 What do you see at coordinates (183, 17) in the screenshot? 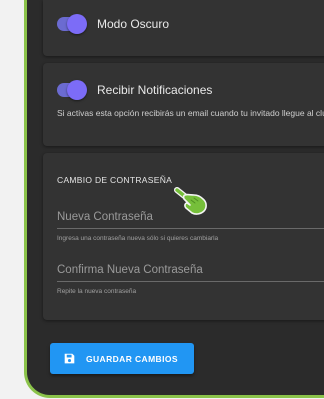
I see `dark-mode-row: Modo Oscuro` at bounding box center [183, 17].